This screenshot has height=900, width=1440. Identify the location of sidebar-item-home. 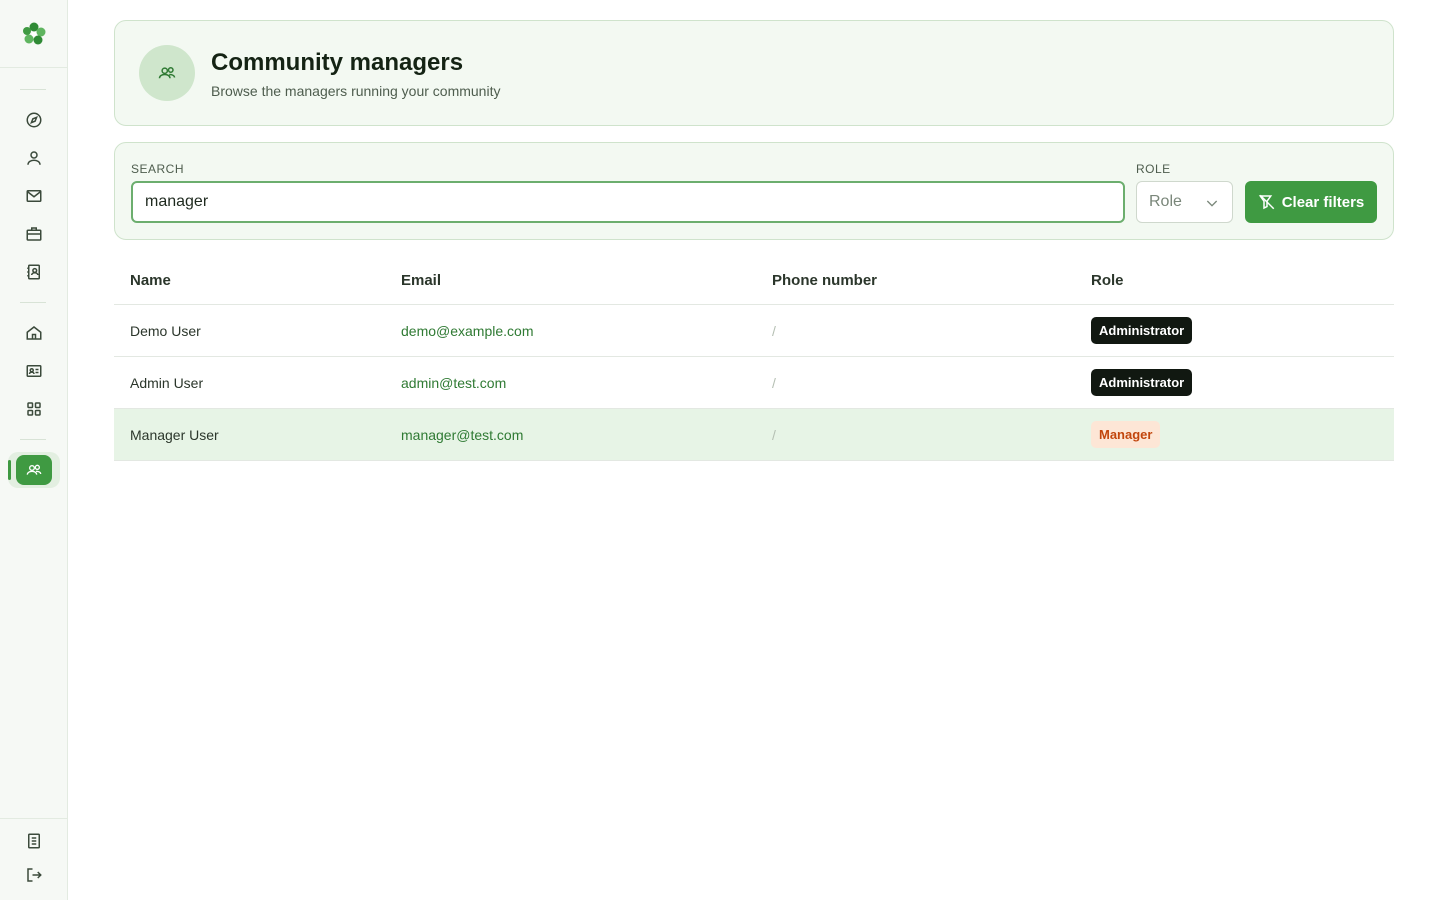
(34, 333).